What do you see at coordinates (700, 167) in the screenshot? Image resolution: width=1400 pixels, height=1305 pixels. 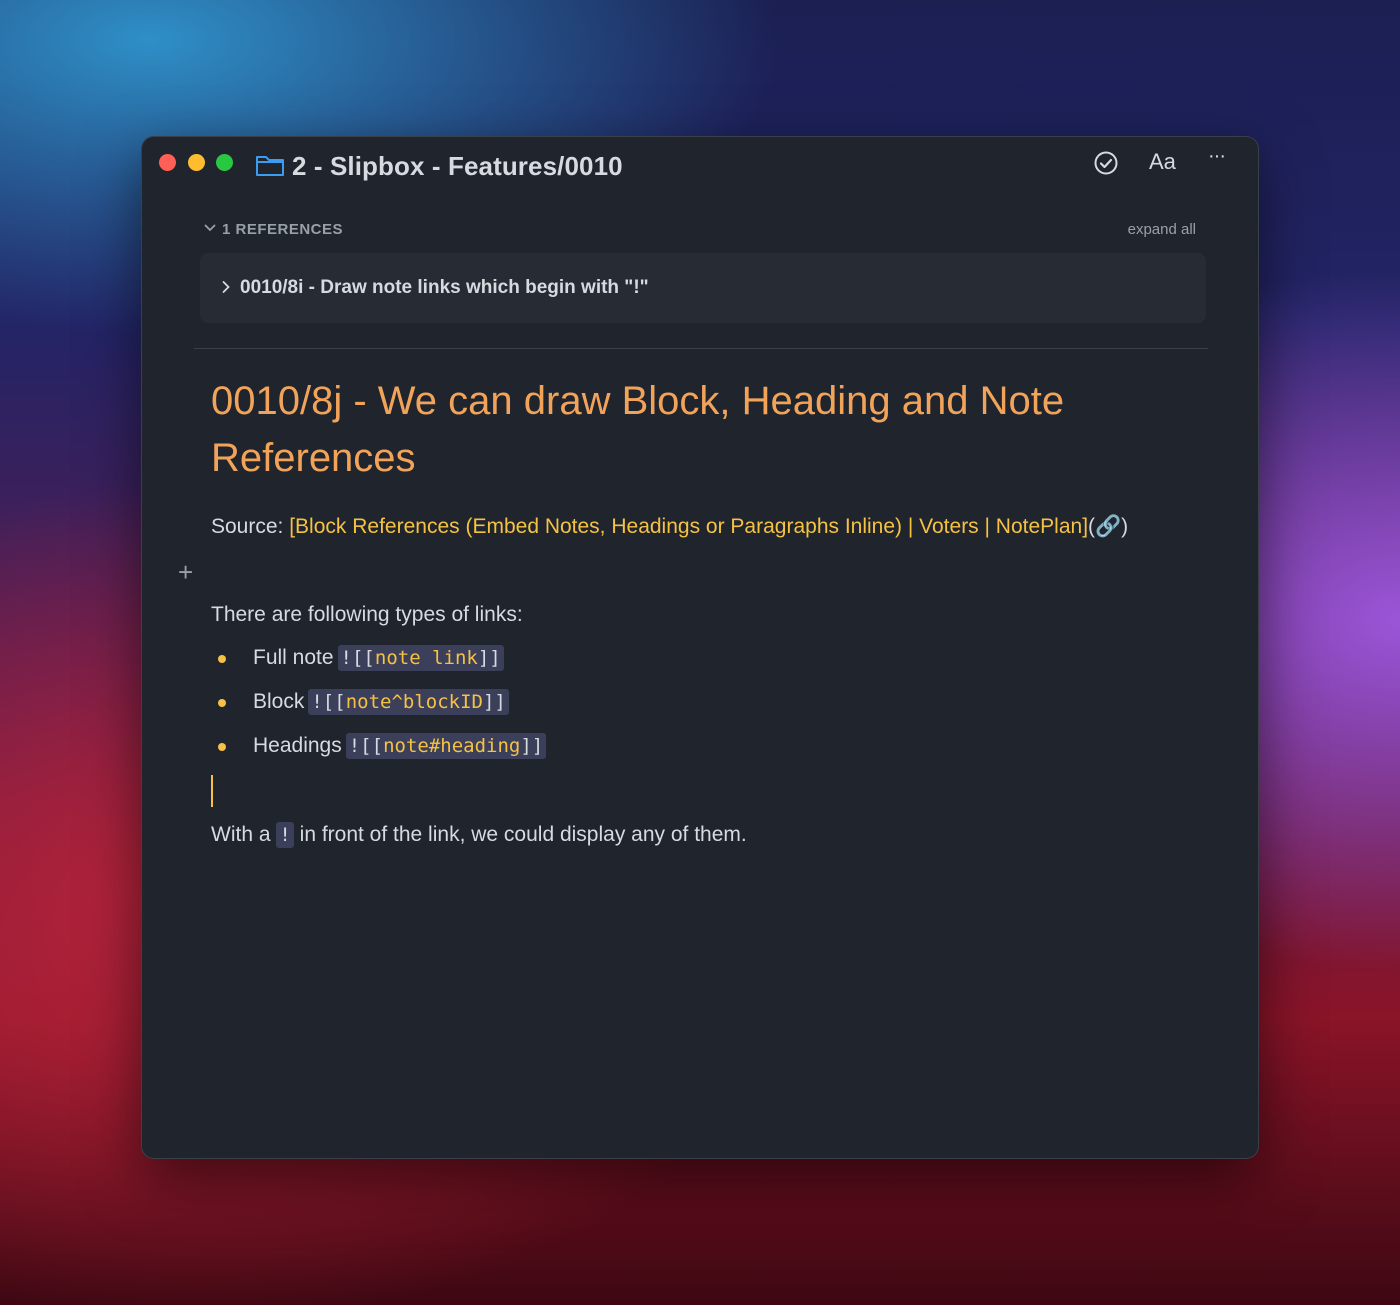 I see `title-bar: 2 - Slipbox - Features/0010 Aa ···` at bounding box center [700, 167].